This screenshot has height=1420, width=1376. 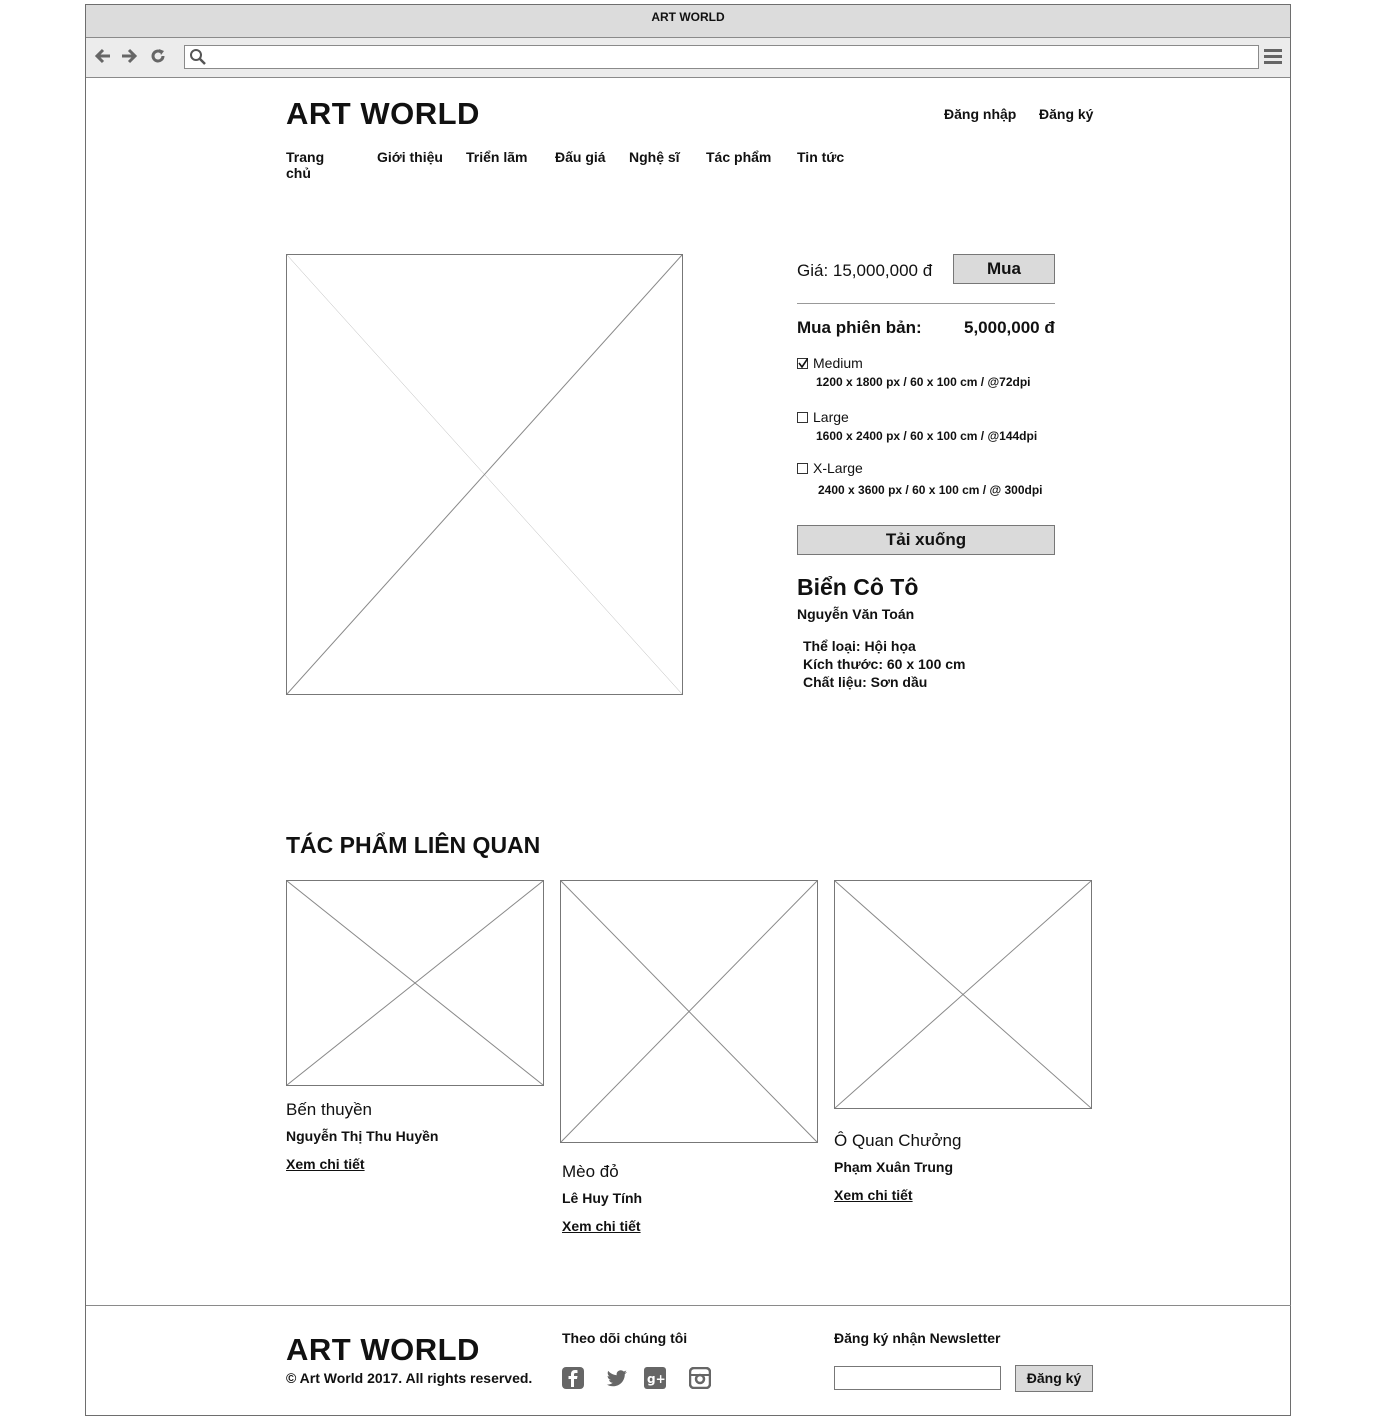 What do you see at coordinates (917, 1378) in the screenshot?
I see `newsletter-email-field` at bounding box center [917, 1378].